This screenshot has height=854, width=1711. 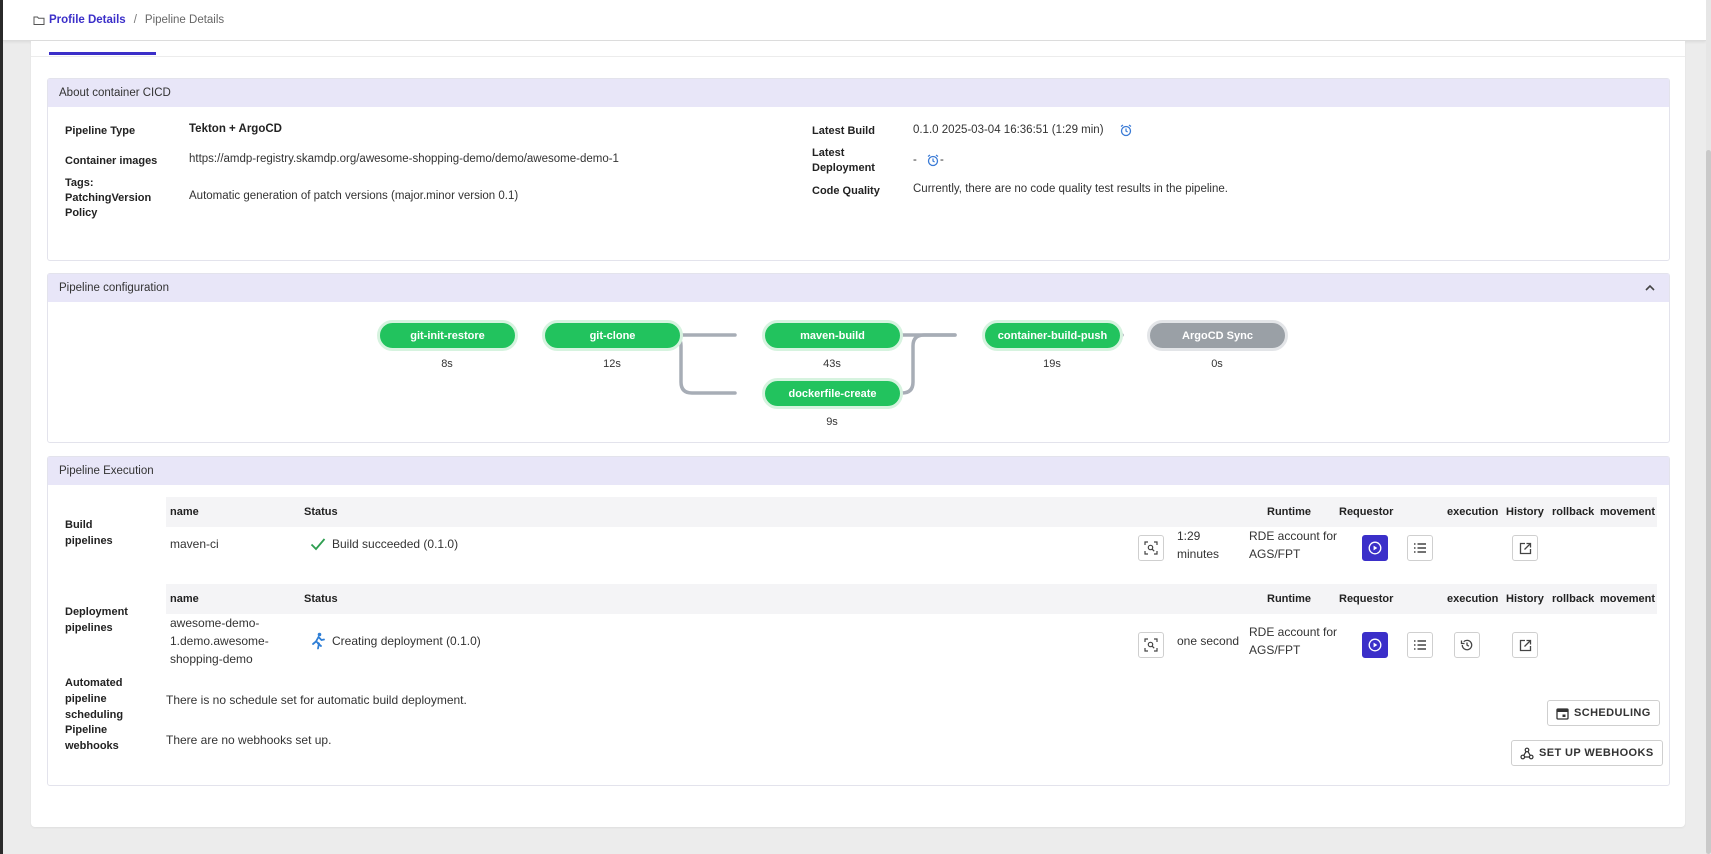 What do you see at coordinates (1052, 335) in the screenshot?
I see `stage-container-build-push: container-build-push` at bounding box center [1052, 335].